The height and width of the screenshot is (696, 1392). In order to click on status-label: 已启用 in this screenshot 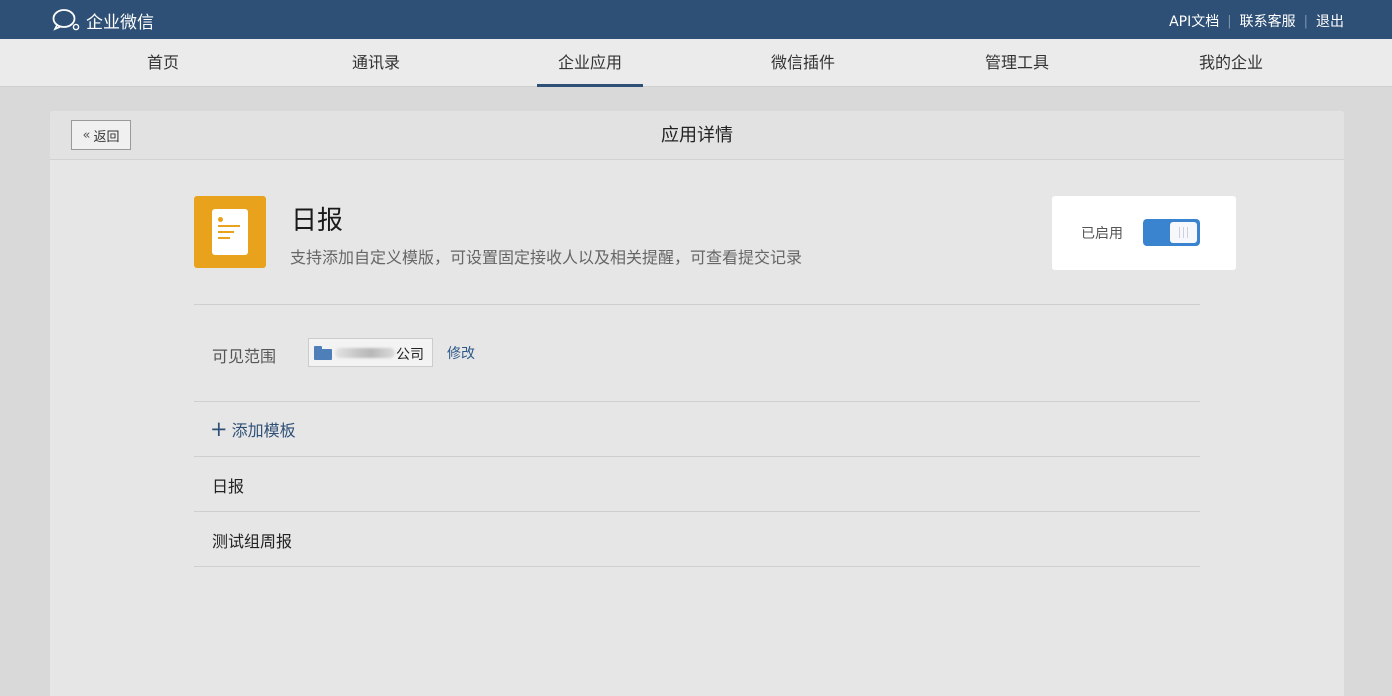, I will do `click(1102, 234)`.